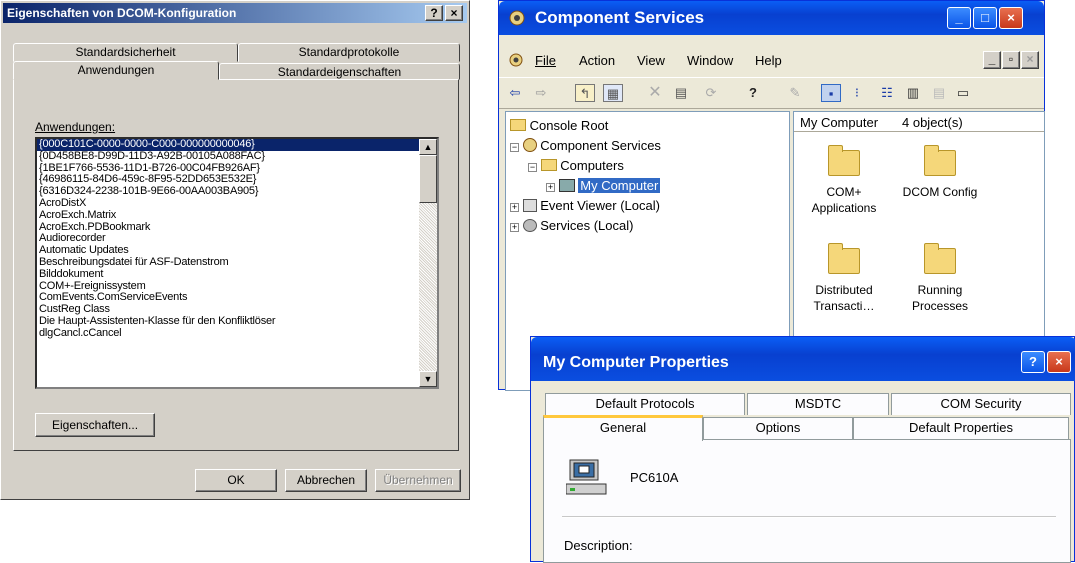 The height and width of the screenshot is (563, 1075). Describe the element at coordinates (940, 192) in the screenshot. I see `item-dcom-config: DCOM Config` at that location.